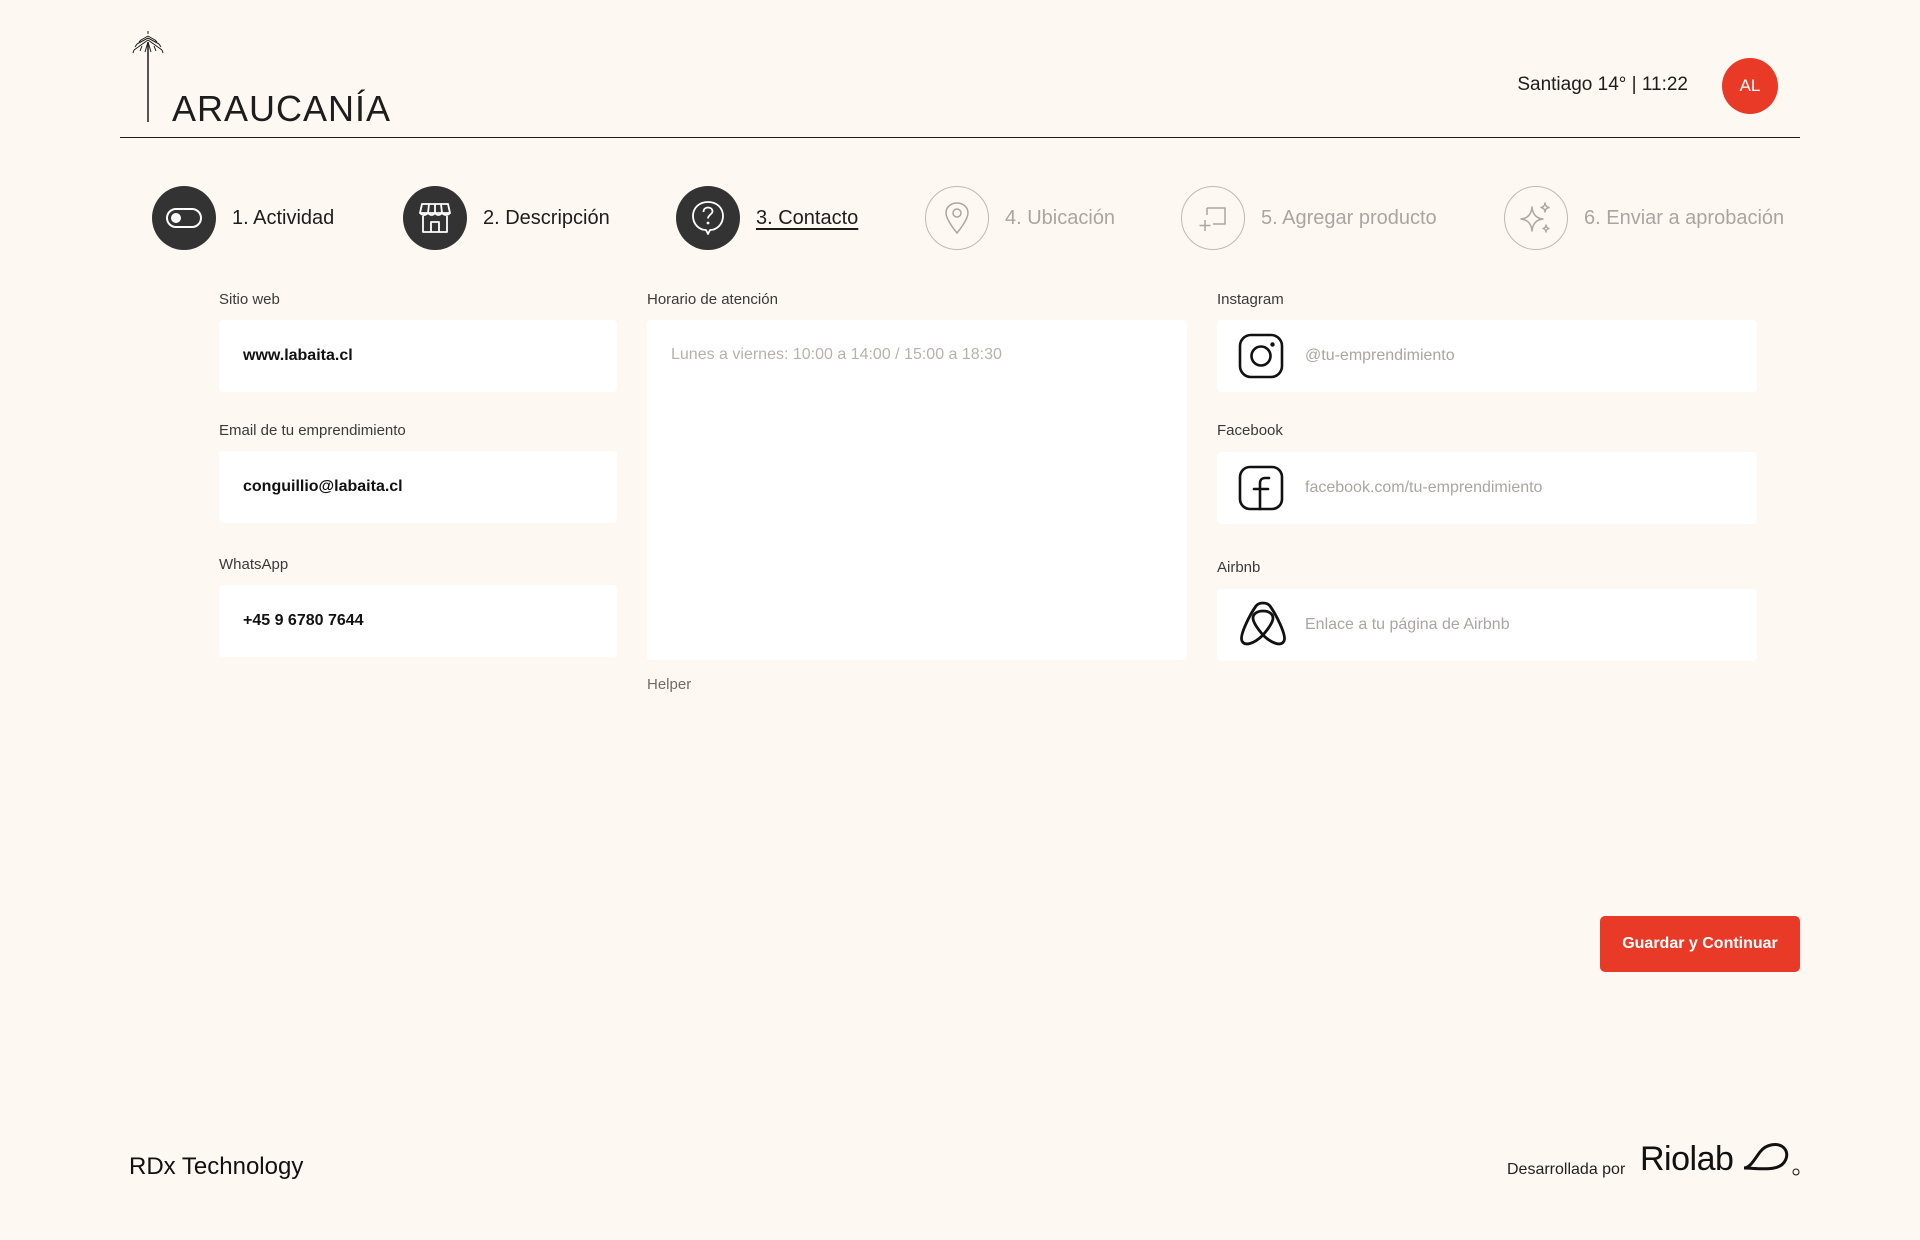 The height and width of the screenshot is (1240, 1920). What do you see at coordinates (148, 76) in the screenshot?
I see `araucaria-tree-icon` at bounding box center [148, 76].